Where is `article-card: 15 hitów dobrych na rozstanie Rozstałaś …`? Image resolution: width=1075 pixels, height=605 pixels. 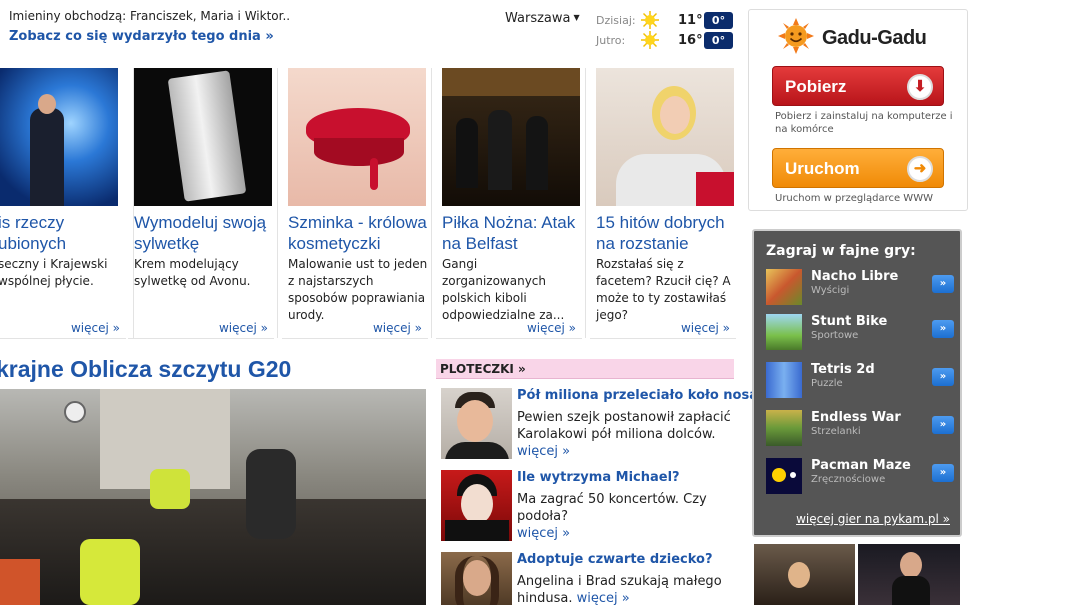
article-card: 15 hitów dobrych na rozstanie Rozstałaś … is located at coordinates (665, 204).